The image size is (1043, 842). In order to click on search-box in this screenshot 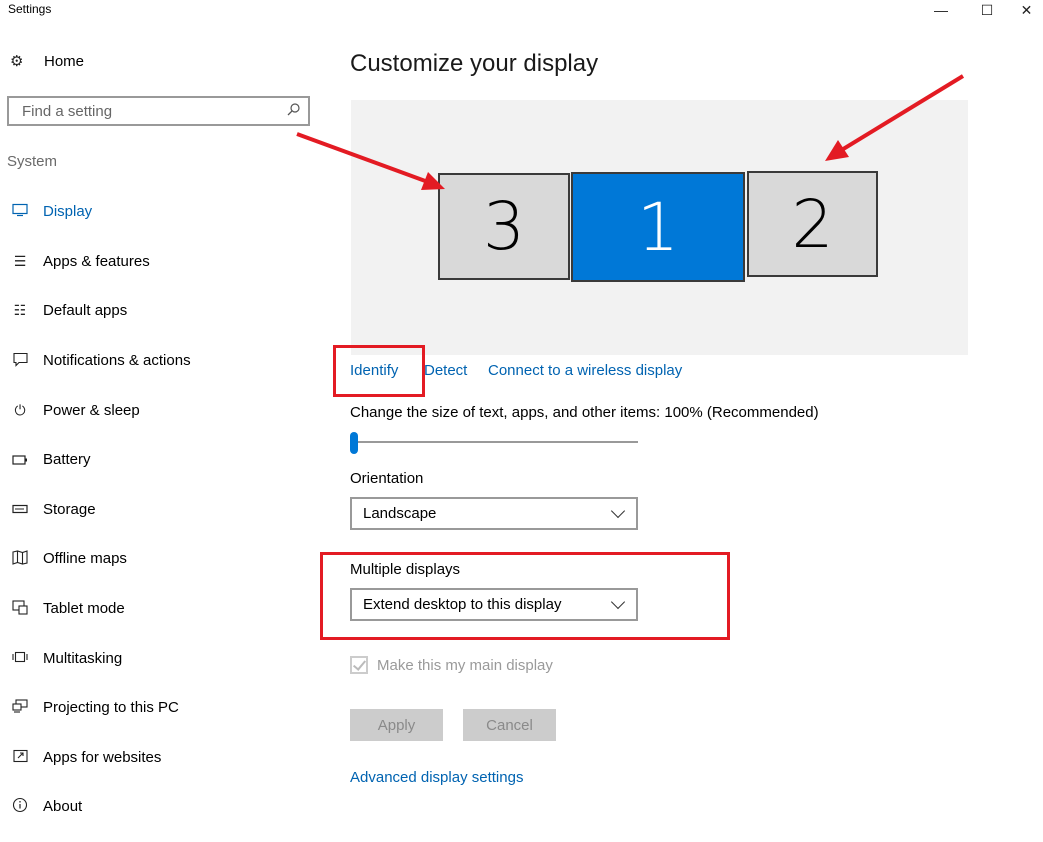, I will do `click(158, 111)`.